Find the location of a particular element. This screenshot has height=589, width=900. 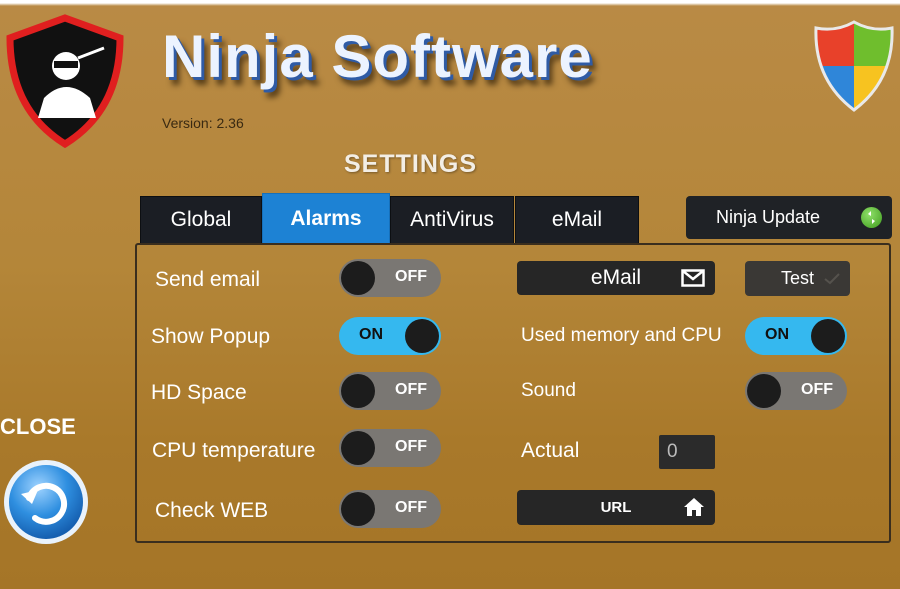

url-button: URL is located at coordinates (616, 507).